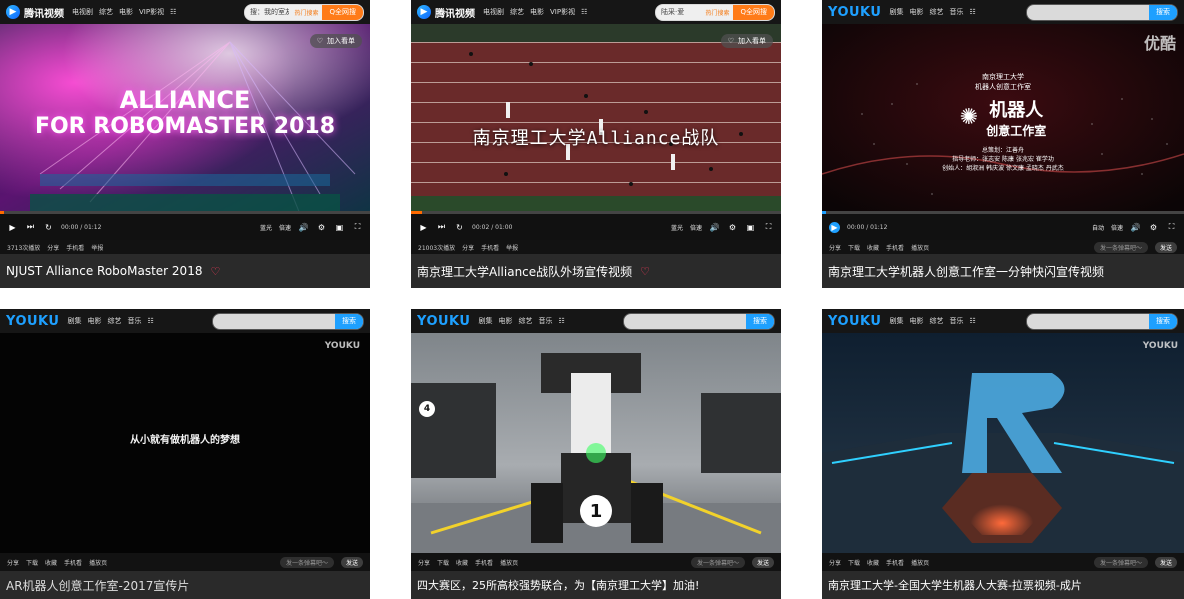  I want to click on video-player: ALLIANCE FOR ROBOMASTER 2018 ♡ 加入看单, so click(185, 122).